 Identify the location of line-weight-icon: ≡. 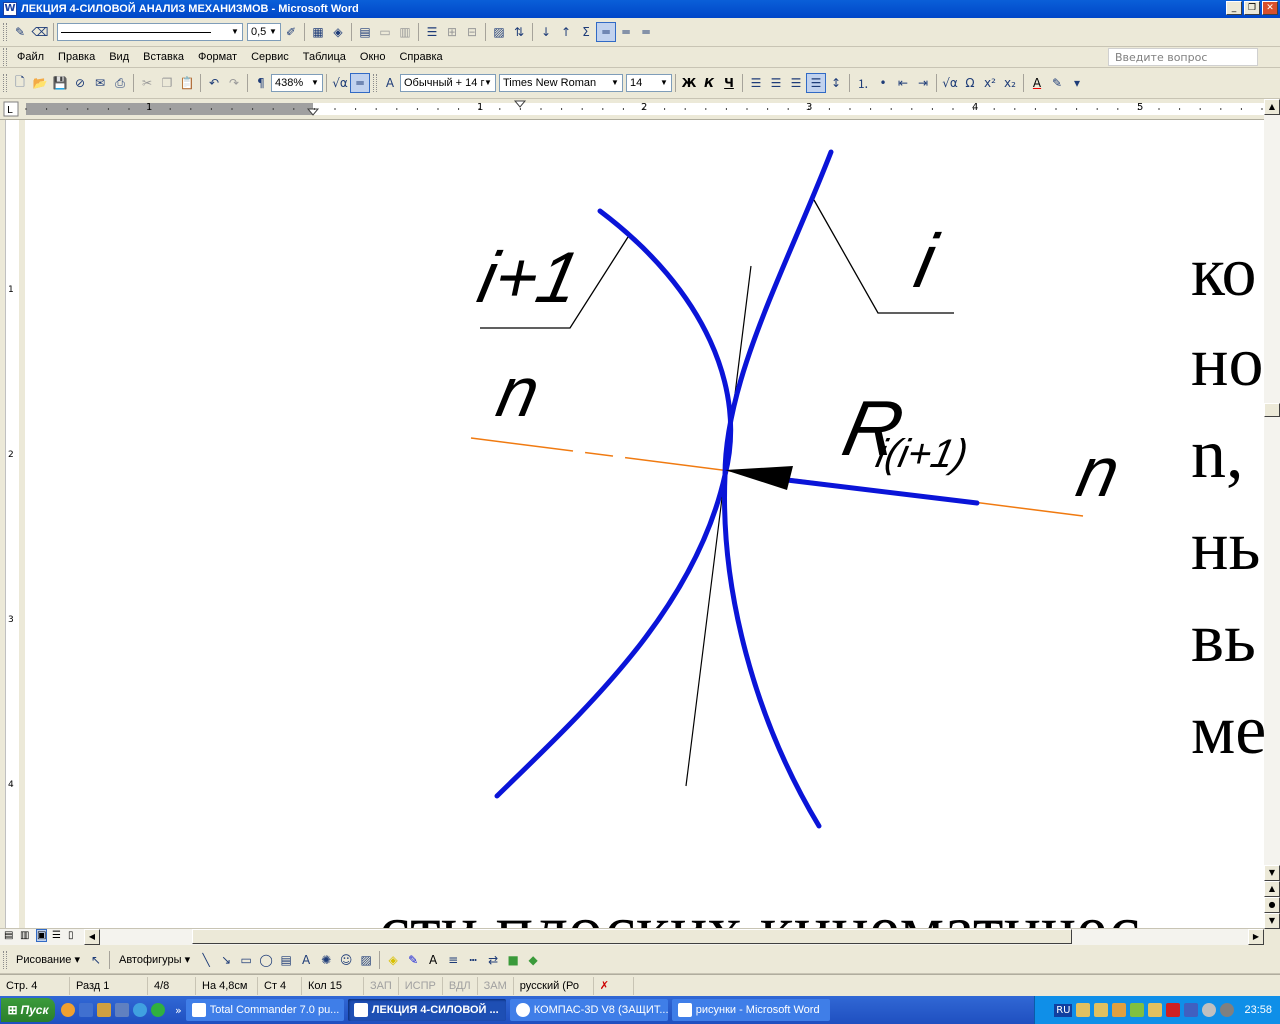
(453, 960).